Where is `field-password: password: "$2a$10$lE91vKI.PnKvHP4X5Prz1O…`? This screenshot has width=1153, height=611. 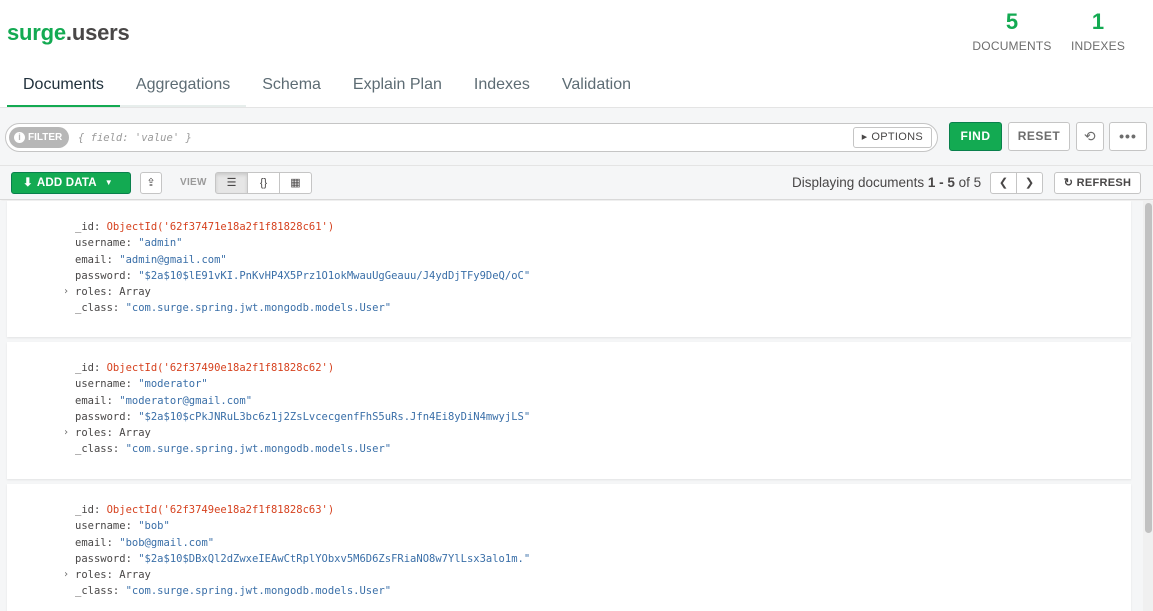
field-password: password: "$2a$10$lE91vKI.PnKvHP4X5Prz1O… is located at coordinates (268, 276).